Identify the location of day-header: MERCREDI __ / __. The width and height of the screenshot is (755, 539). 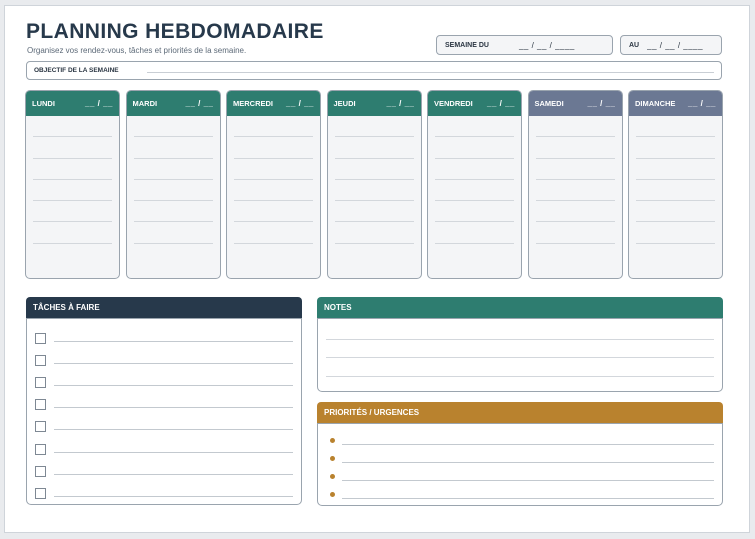
(273, 103).